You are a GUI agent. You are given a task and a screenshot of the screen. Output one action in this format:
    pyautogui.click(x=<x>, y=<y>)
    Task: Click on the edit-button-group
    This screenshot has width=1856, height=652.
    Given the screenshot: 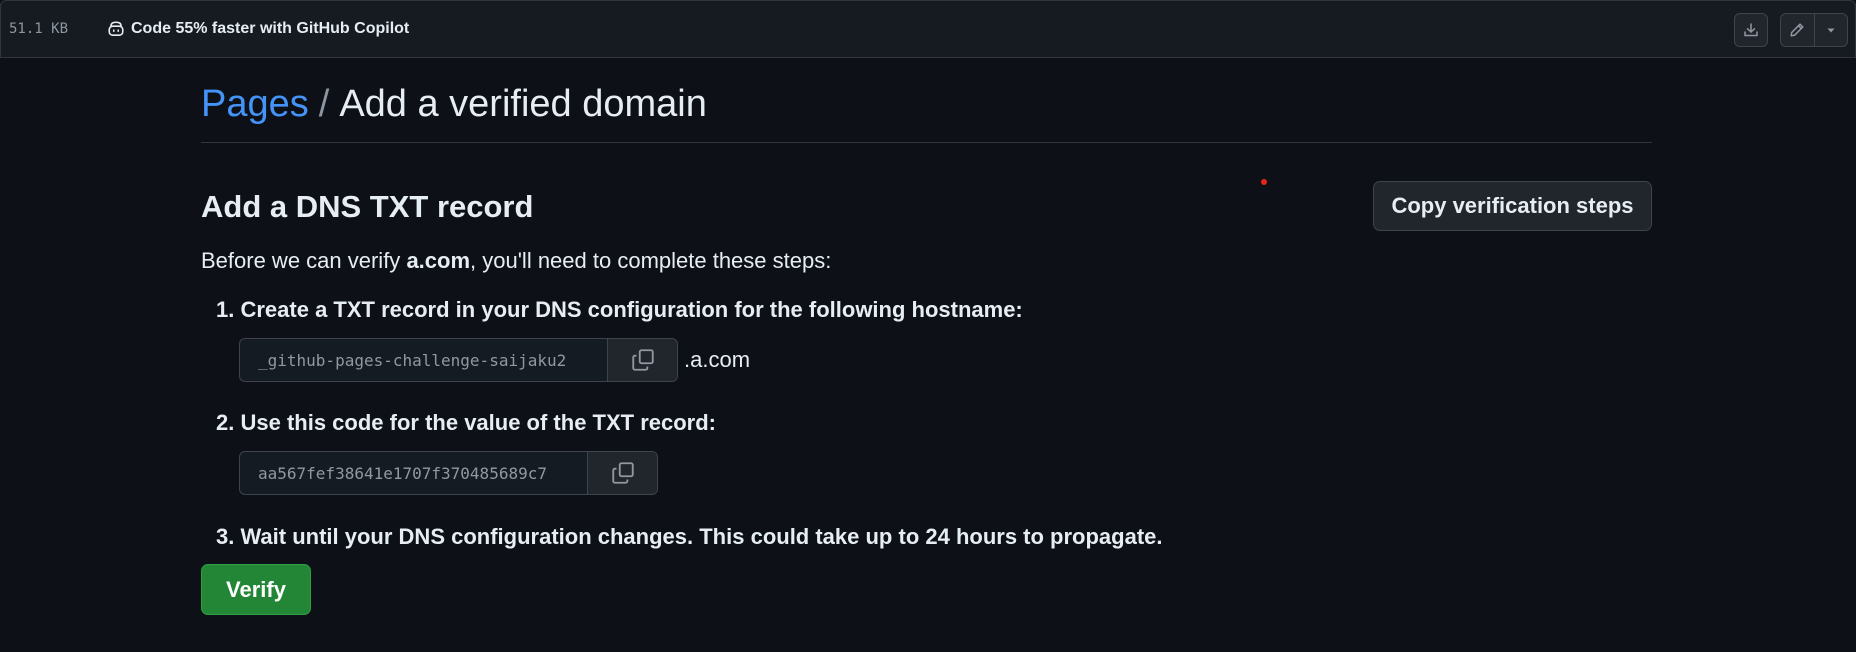 What is the action you would take?
    pyautogui.click(x=1814, y=30)
    